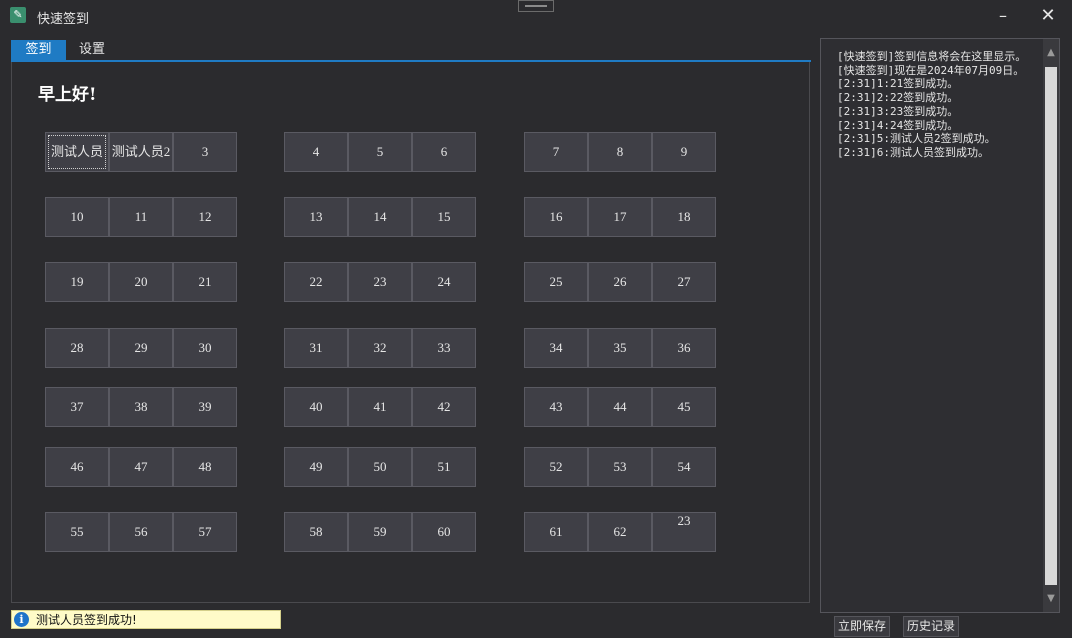  Describe the element at coordinates (931, 626) in the screenshot. I see `history-button: 历史记录` at that location.